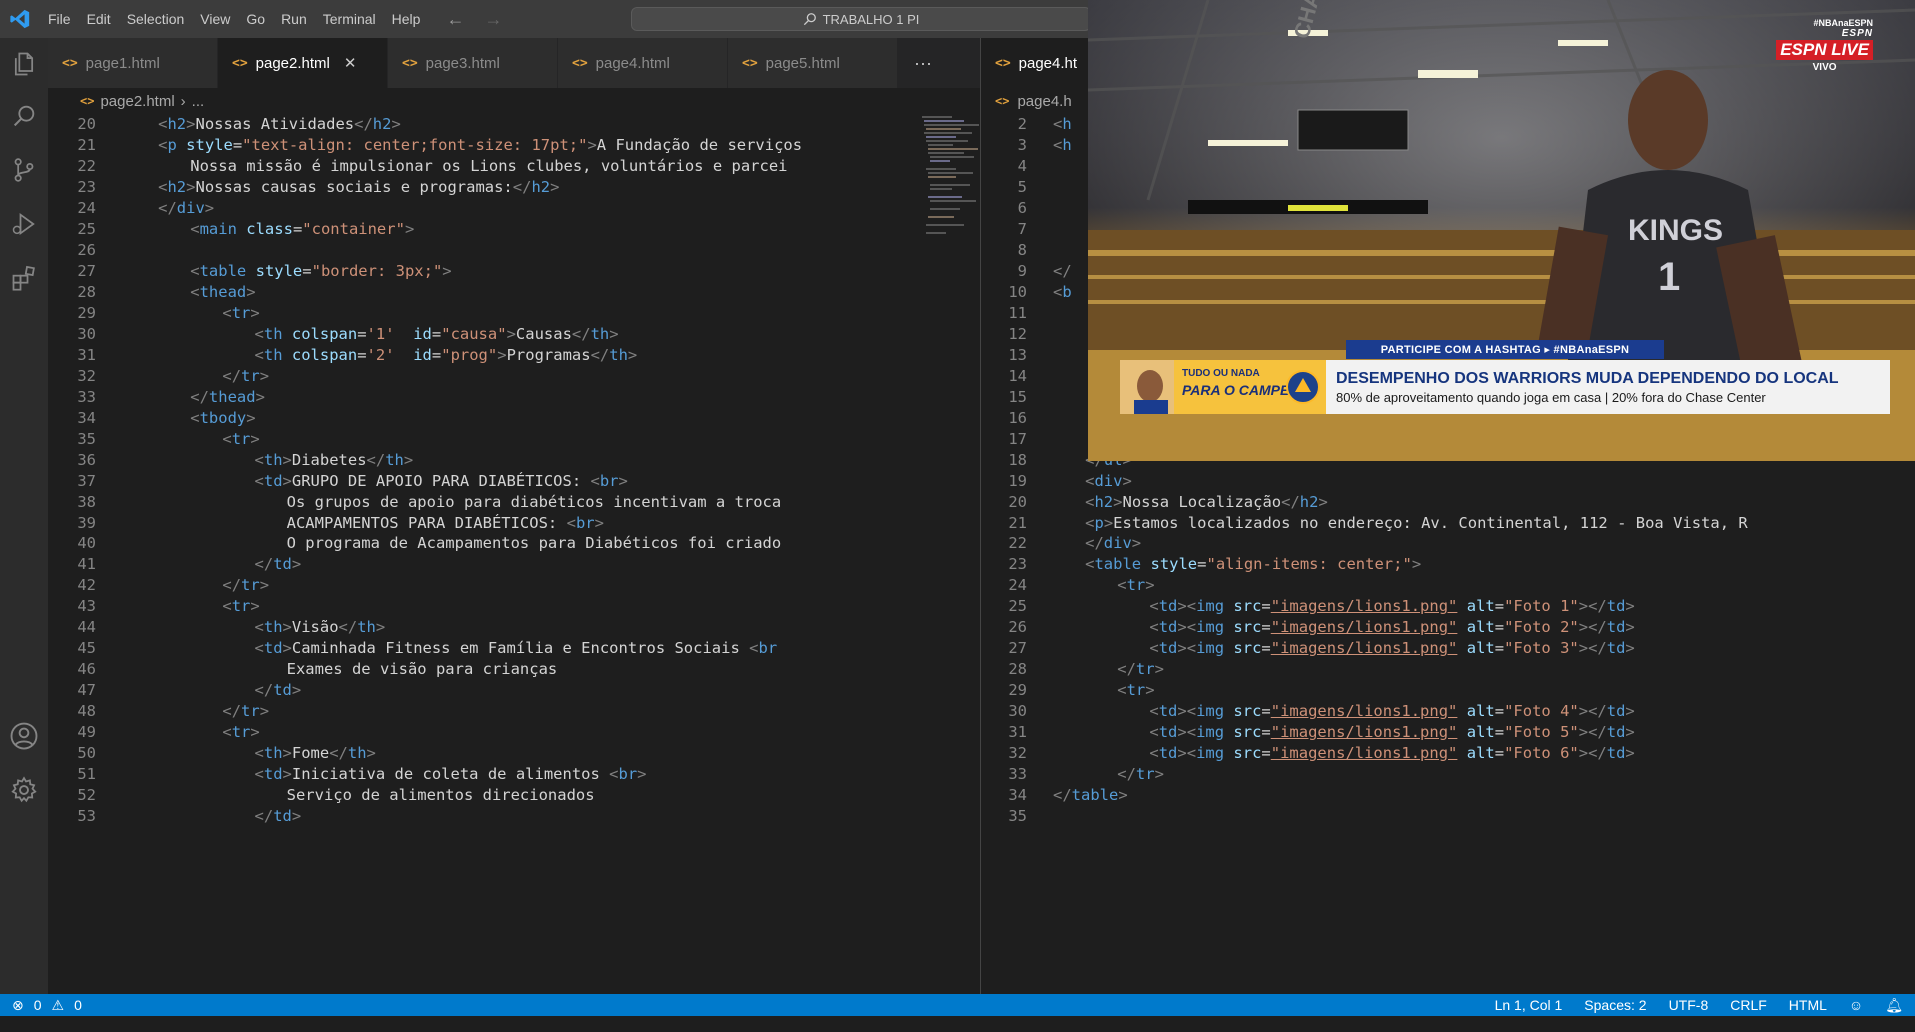  What do you see at coordinates (1808, 1005) in the screenshot?
I see `language-mode: HTML` at bounding box center [1808, 1005].